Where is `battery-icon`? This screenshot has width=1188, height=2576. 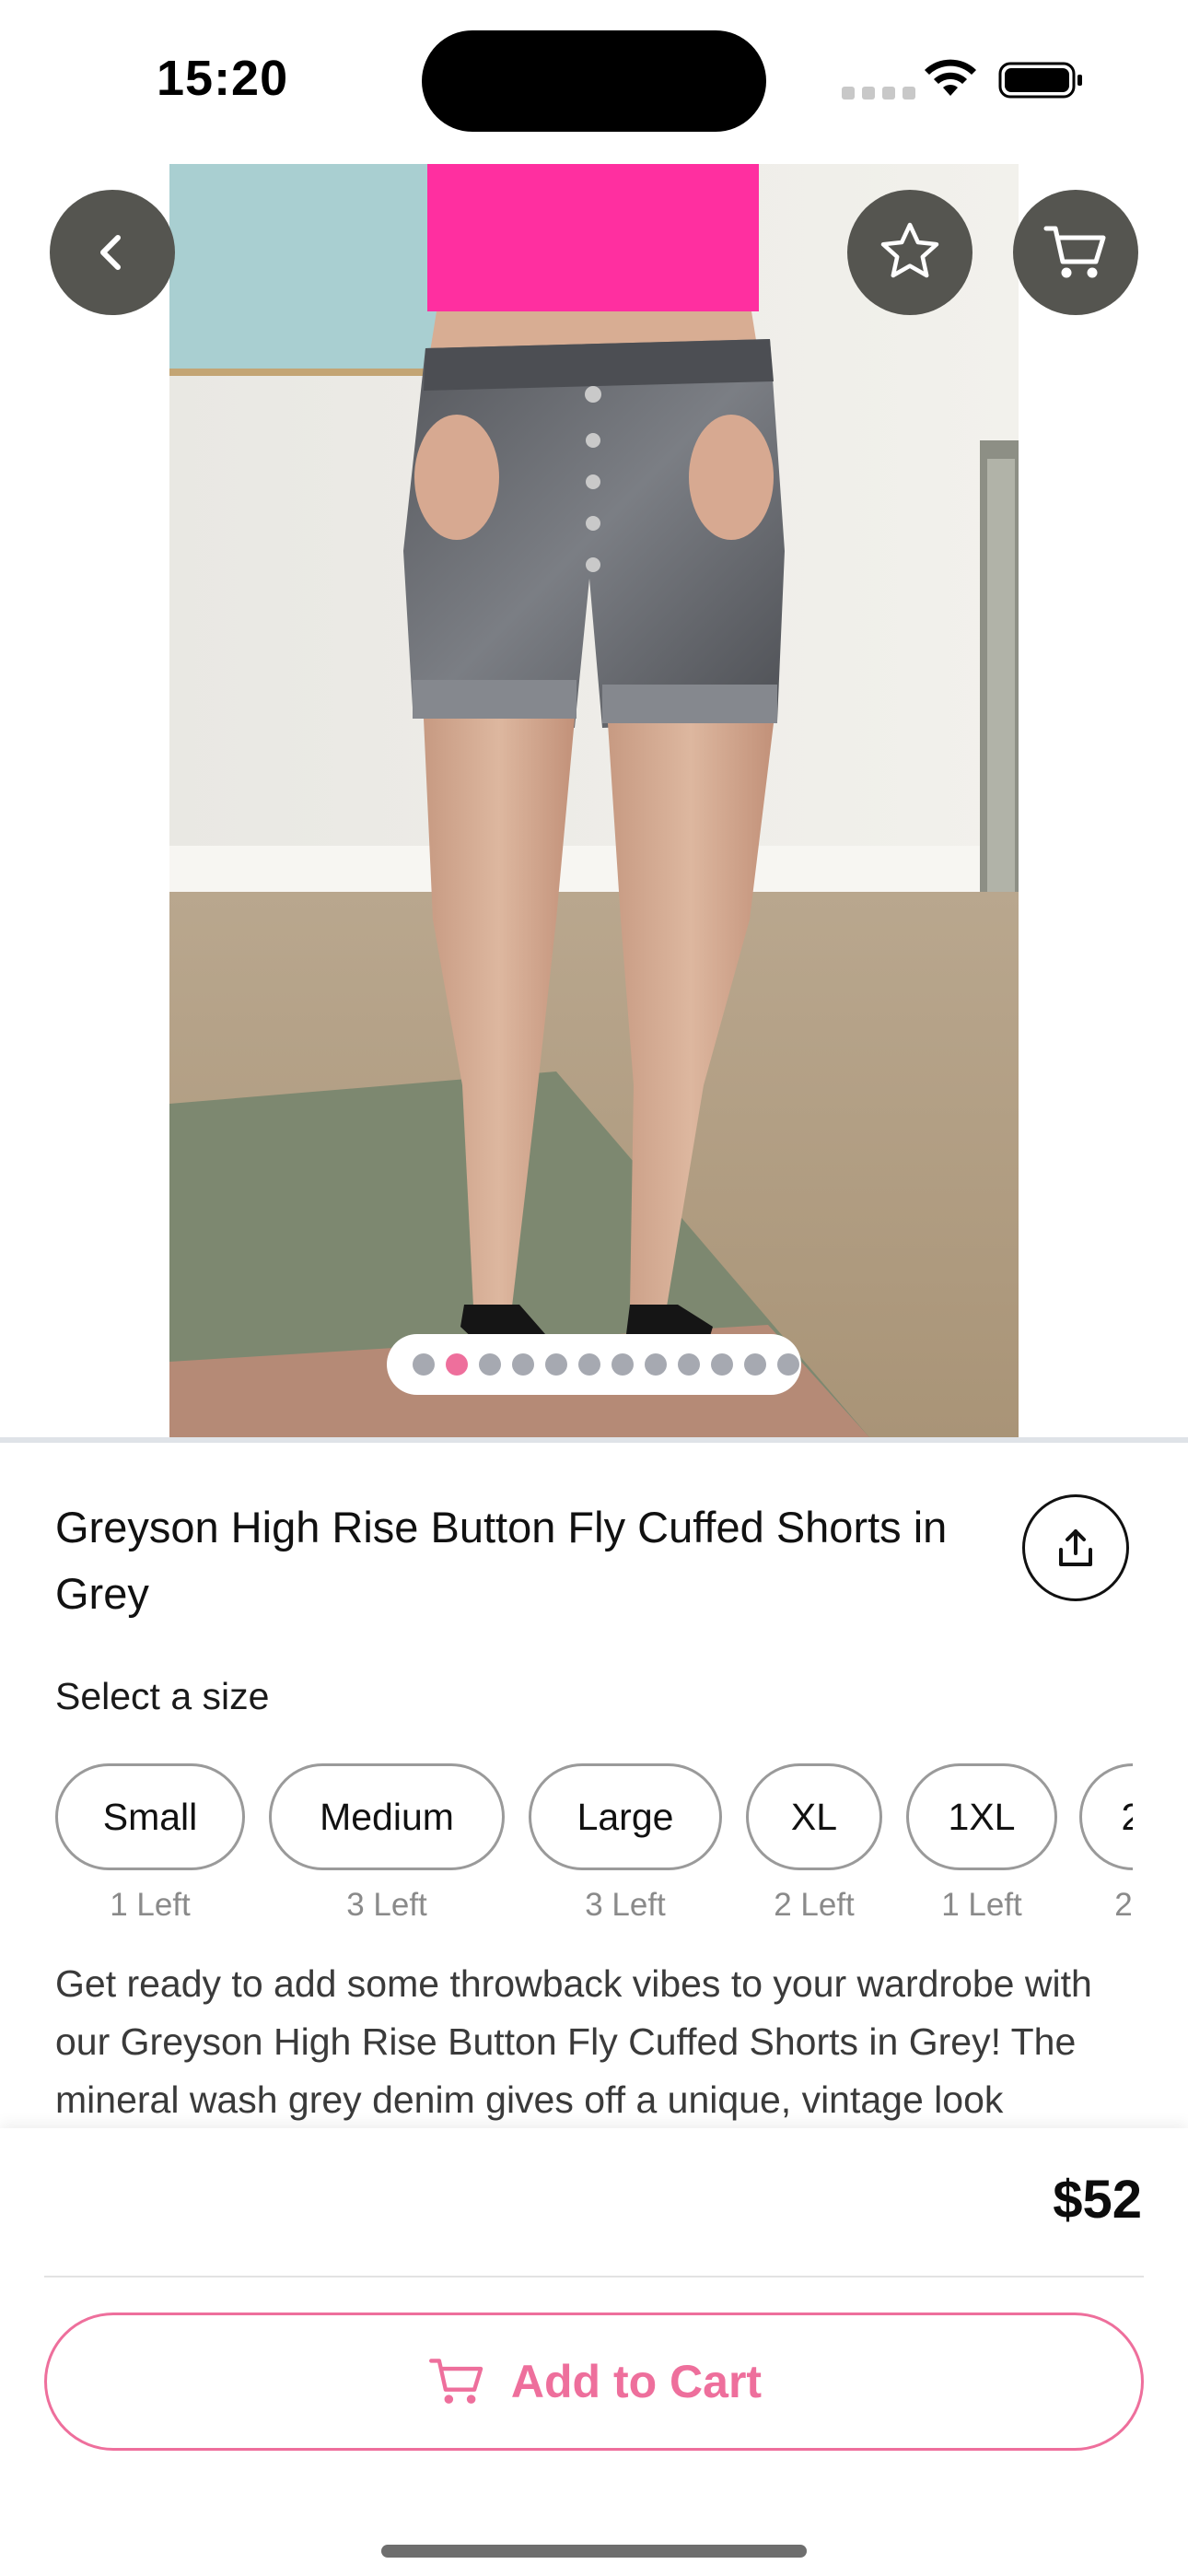
battery-icon is located at coordinates (1040, 80).